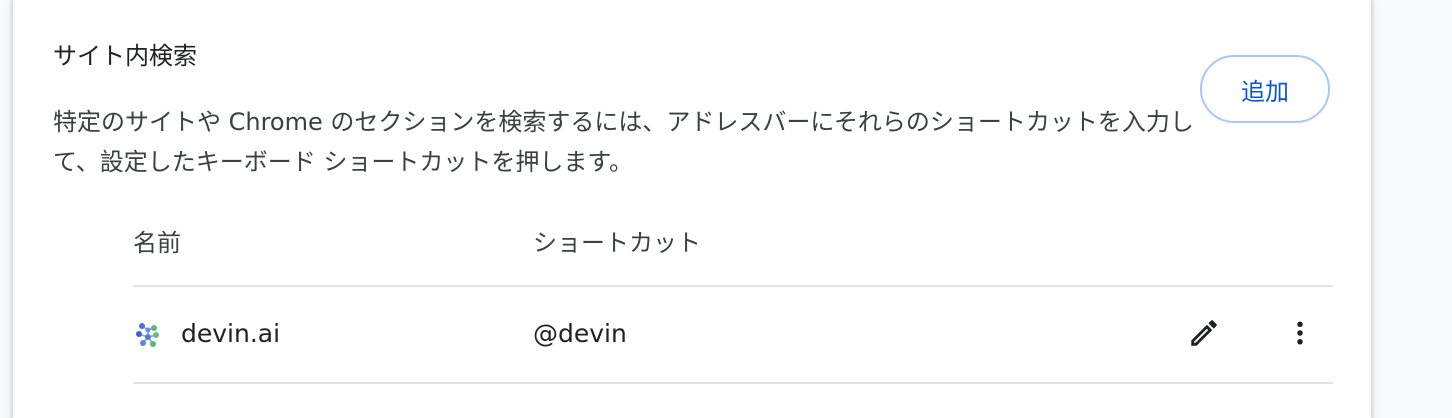  What do you see at coordinates (125, 56) in the screenshot?
I see `section-title: サイト内検索` at bounding box center [125, 56].